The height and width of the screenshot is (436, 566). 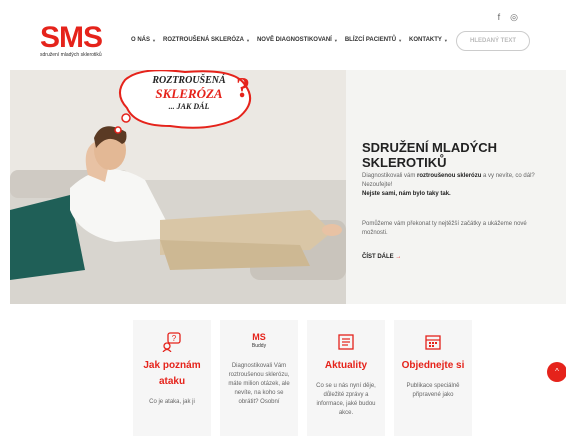 I want to click on read-more-label: ČÍST DÁLE, so click(x=378, y=257).